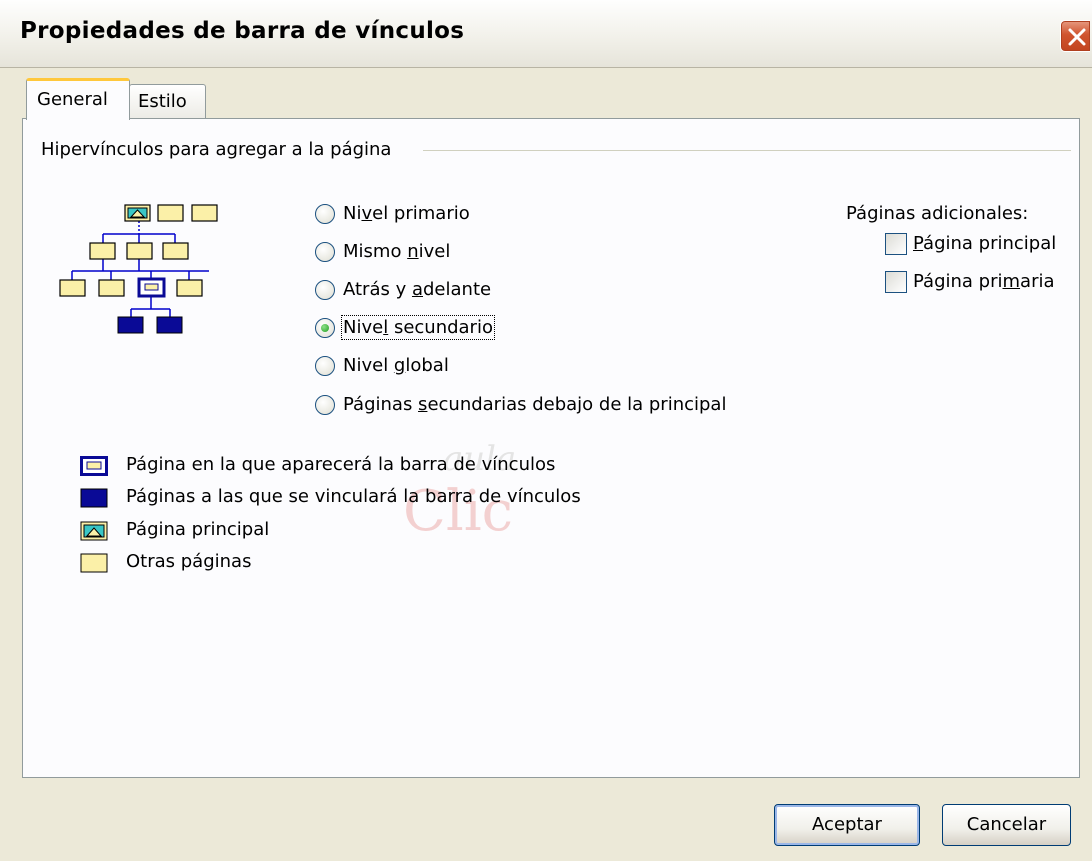  What do you see at coordinates (7, 464) in the screenshot?
I see `window-frame` at bounding box center [7, 464].